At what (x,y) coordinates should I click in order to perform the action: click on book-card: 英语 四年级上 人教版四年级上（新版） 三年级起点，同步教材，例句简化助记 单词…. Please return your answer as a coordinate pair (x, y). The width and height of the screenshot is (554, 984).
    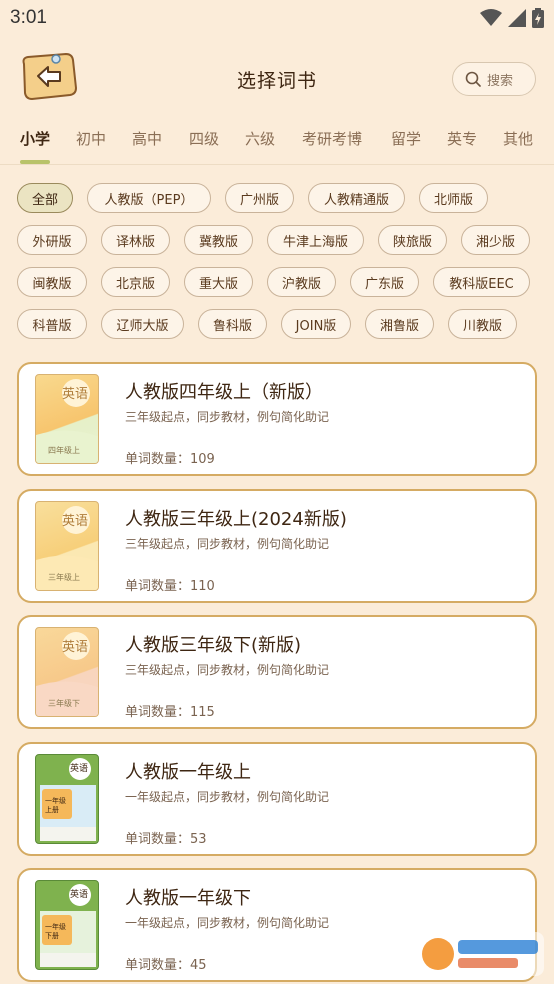
    Looking at the image, I should click on (277, 419).